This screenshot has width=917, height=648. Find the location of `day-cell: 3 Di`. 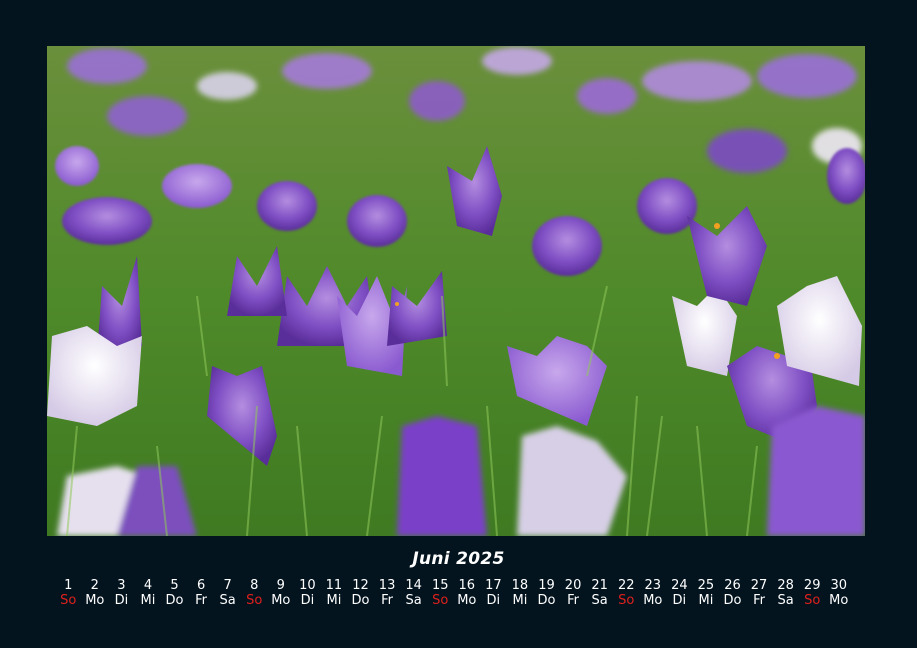

day-cell: 3 Di is located at coordinates (121, 593).